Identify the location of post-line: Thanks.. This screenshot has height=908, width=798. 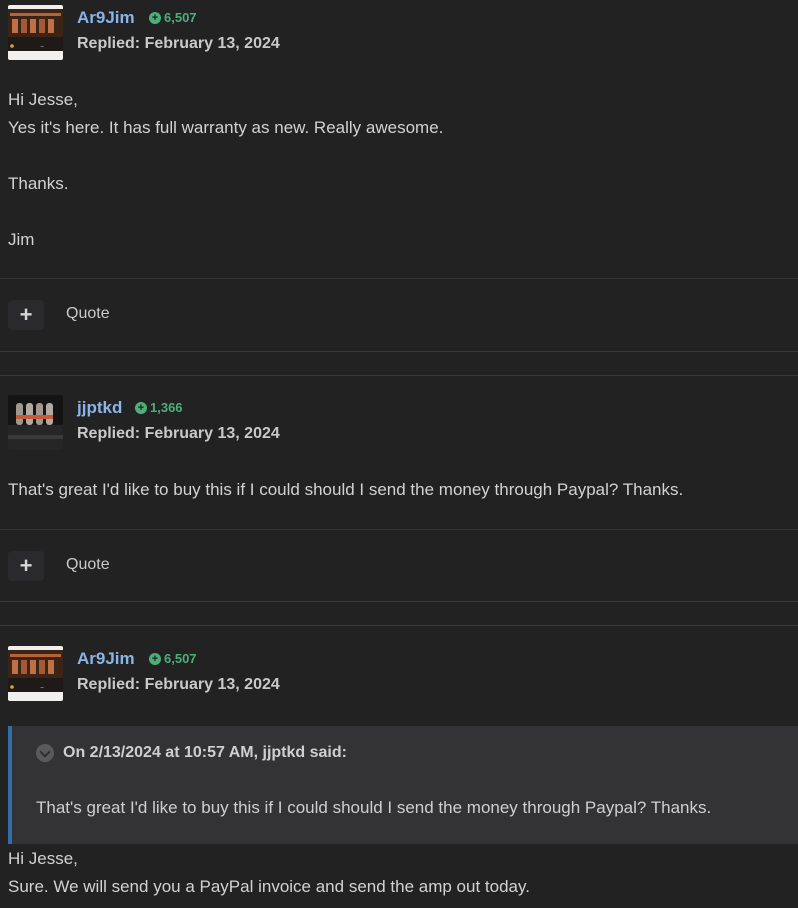
(38, 183).